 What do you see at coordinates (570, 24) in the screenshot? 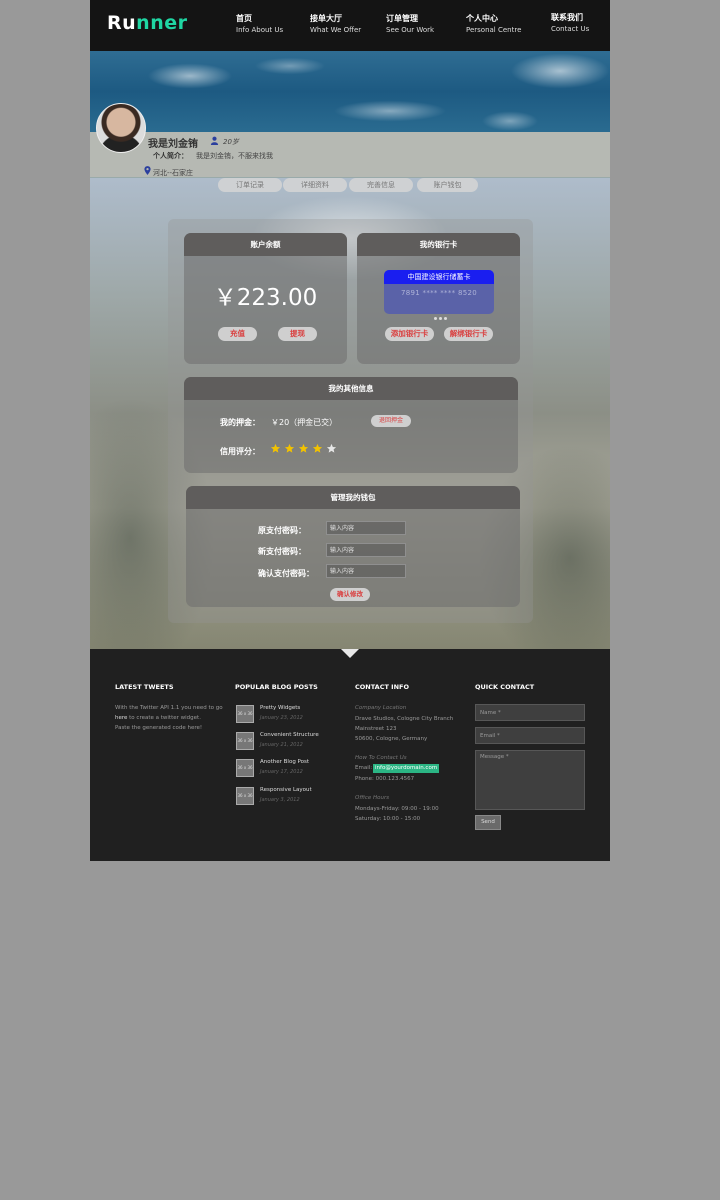
I see `nav-item-contact: 联系我们 Contact Us` at bounding box center [570, 24].